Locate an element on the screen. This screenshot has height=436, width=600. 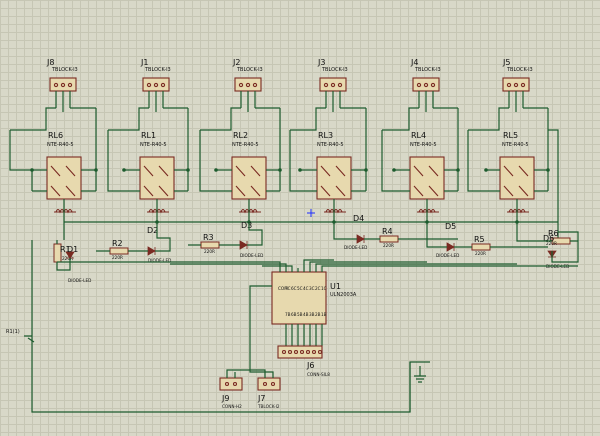
connector-ref: J5 is located at coordinates (506, 62).